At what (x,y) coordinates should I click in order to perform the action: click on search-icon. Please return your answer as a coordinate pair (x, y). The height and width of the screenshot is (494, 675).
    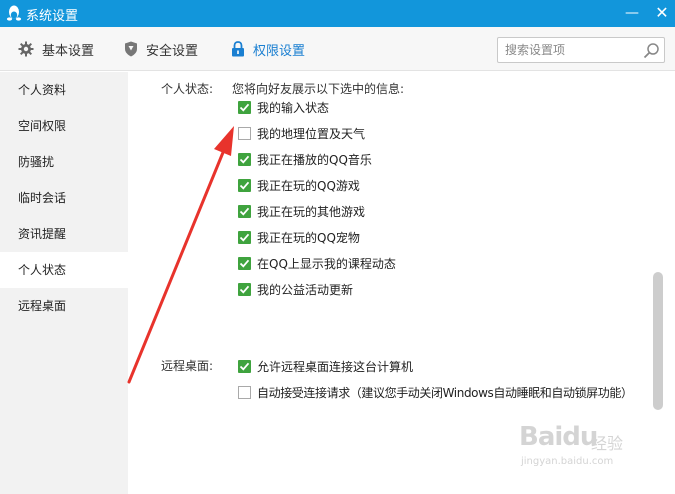
    Looking at the image, I should click on (651, 50).